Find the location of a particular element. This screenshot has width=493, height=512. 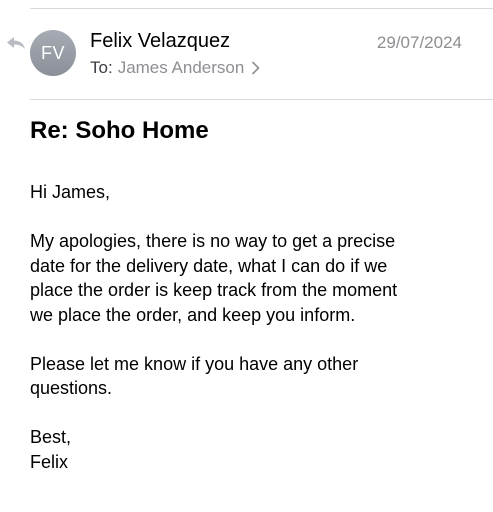

chevron-right-icon is located at coordinates (256, 68).